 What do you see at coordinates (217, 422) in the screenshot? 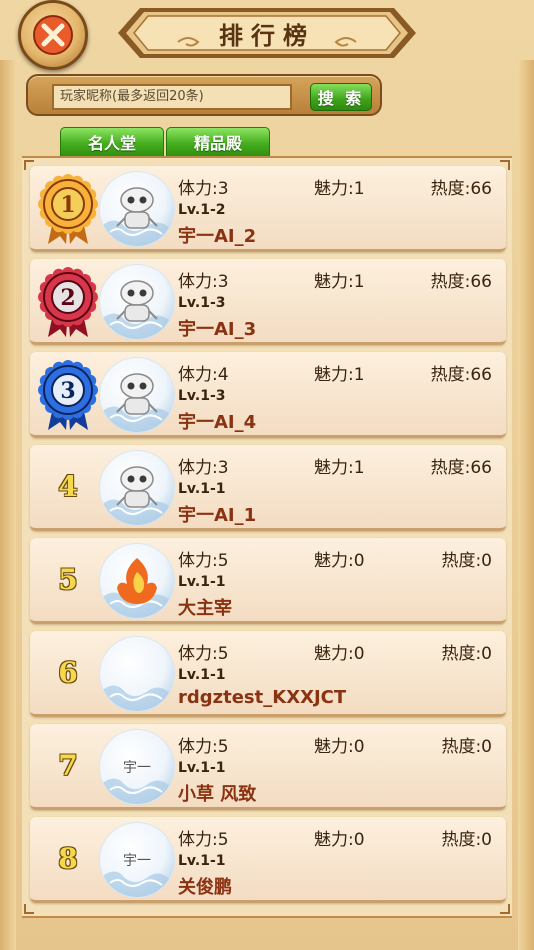
I see `player-name: 宇一AI_4` at bounding box center [217, 422].